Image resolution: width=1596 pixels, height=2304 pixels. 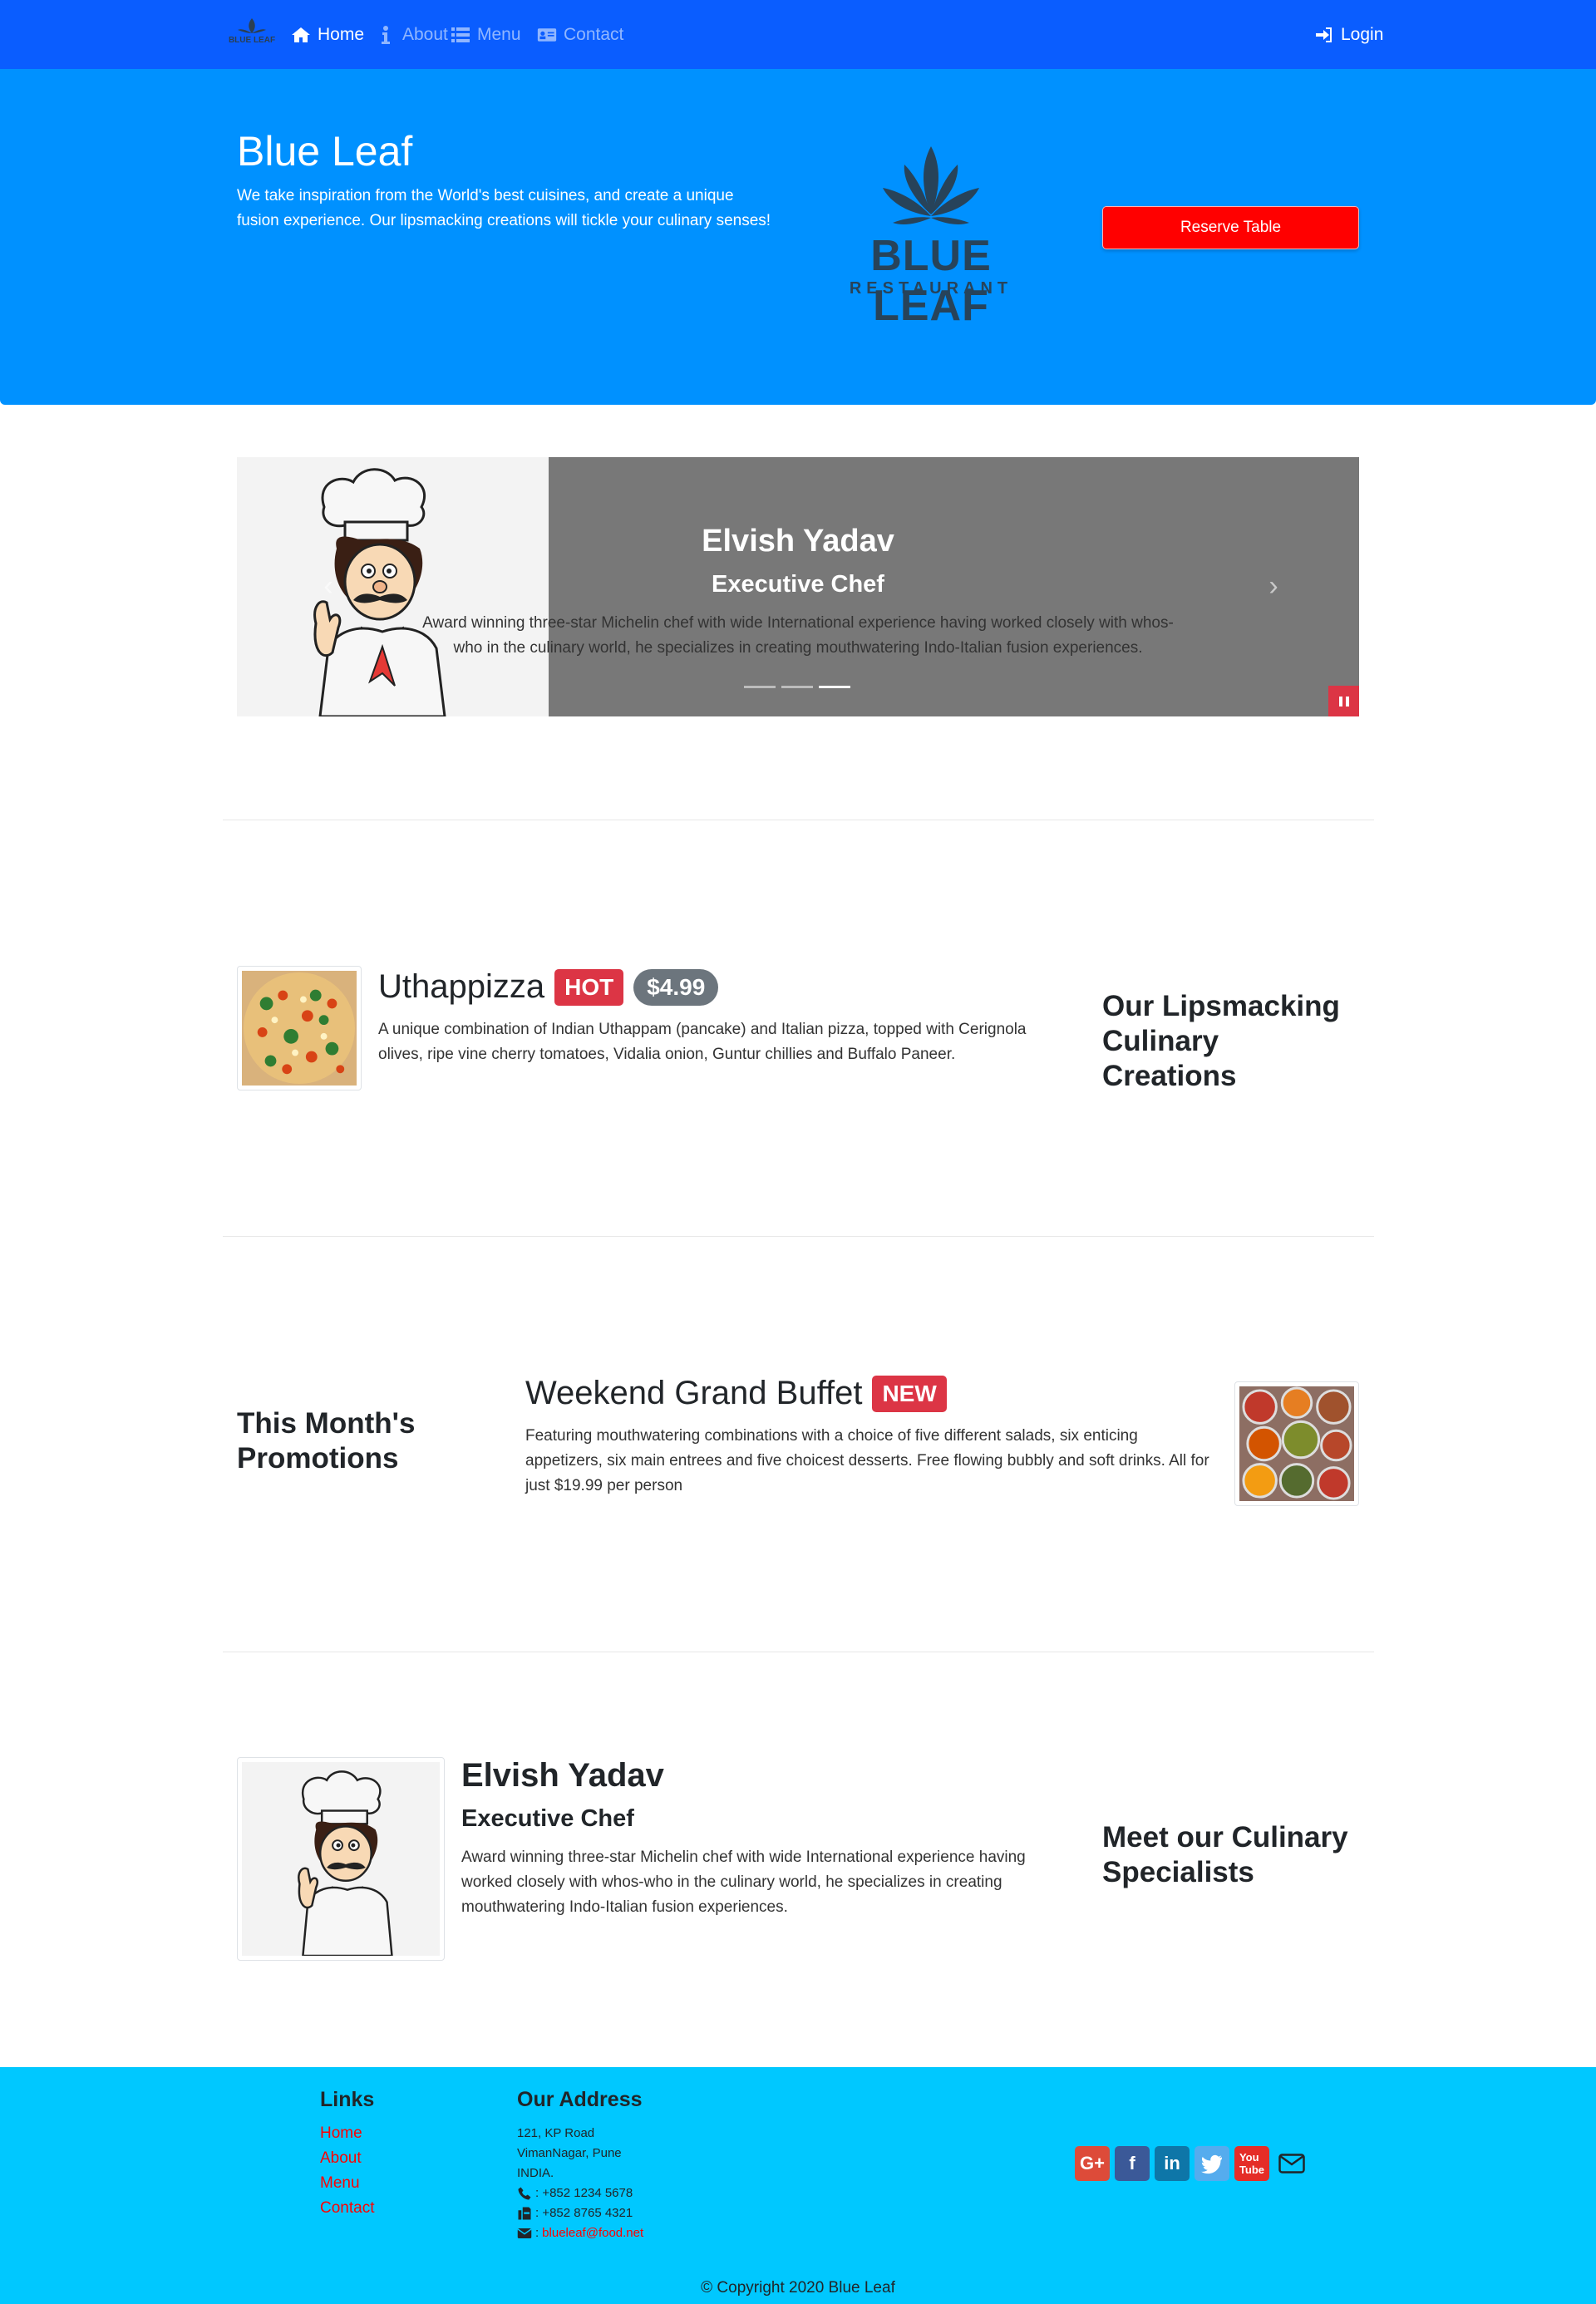 I want to click on carousel-next-button: ›, so click(x=1273, y=586).